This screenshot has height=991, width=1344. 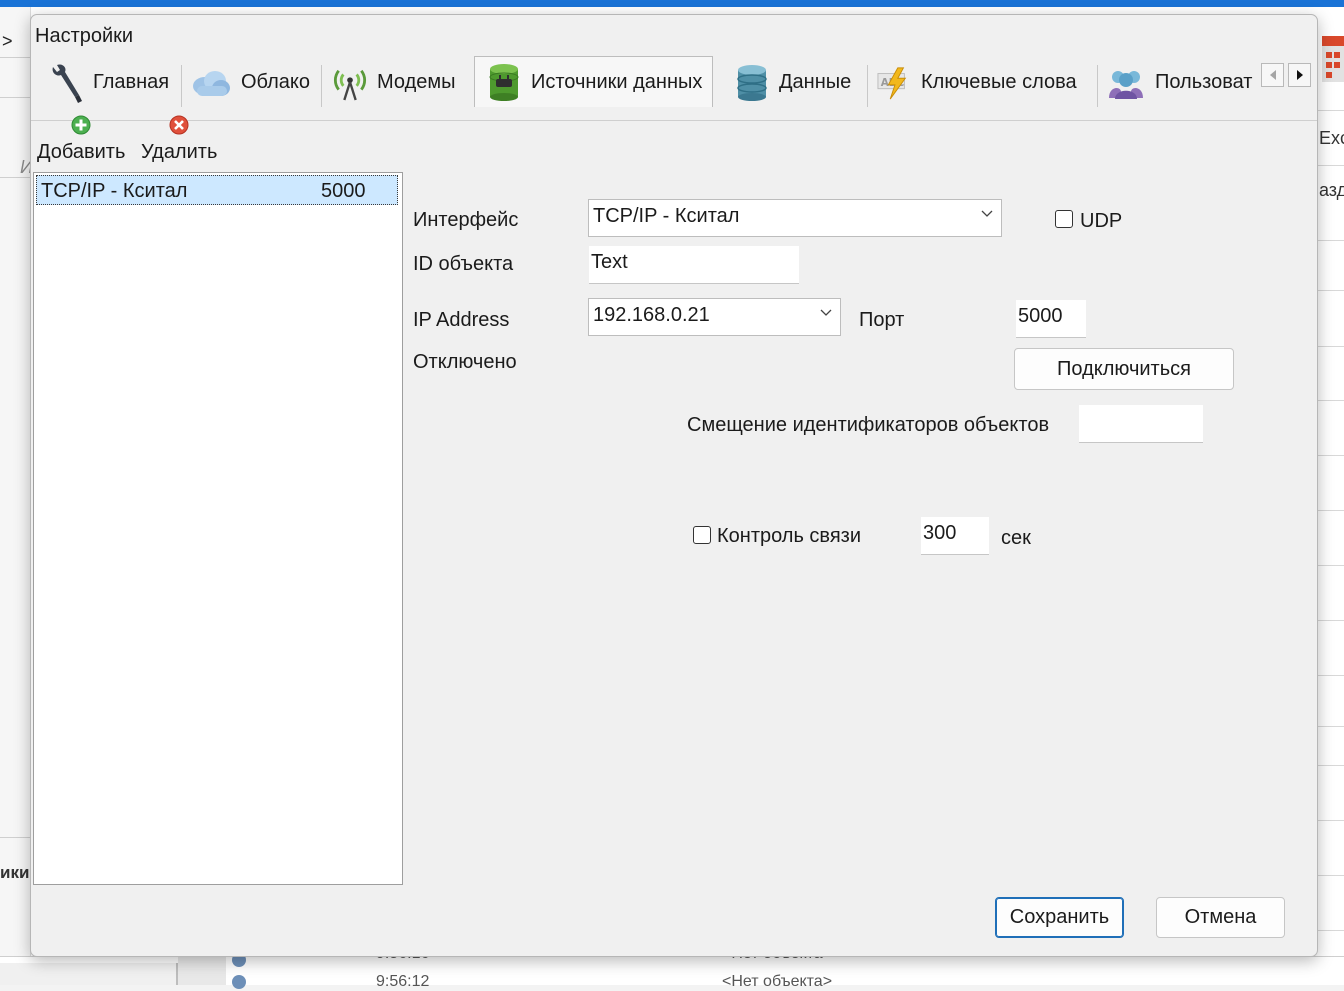 What do you see at coordinates (239, 982) in the screenshot?
I see `status-dot-icon` at bounding box center [239, 982].